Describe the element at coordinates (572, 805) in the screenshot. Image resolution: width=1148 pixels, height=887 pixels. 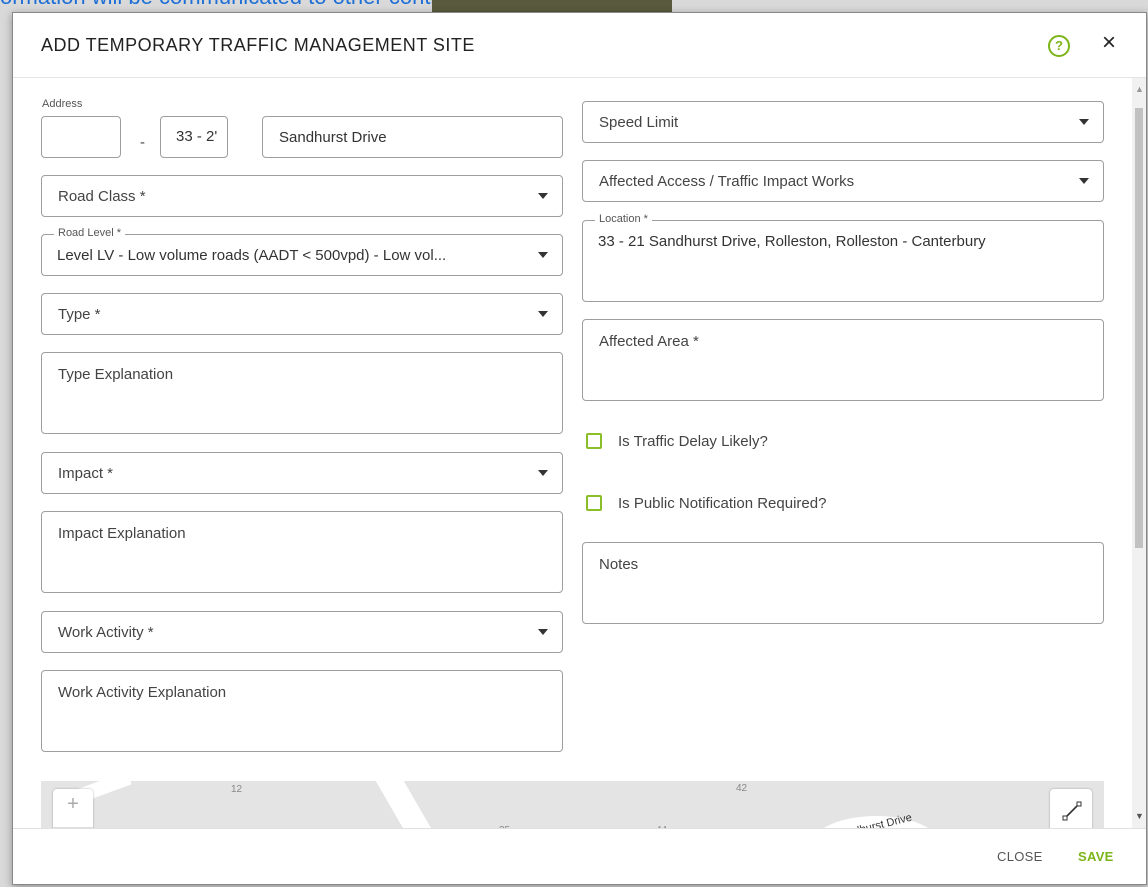
I see `map-view: 12 34 35 44 42 Sandhurst Drive +` at that location.